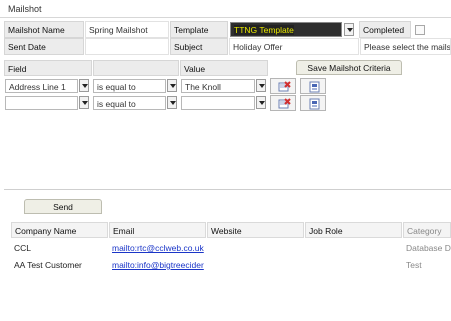  Describe the element at coordinates (224, 68) in the screenshot. I see `value-header: Value` at that location.